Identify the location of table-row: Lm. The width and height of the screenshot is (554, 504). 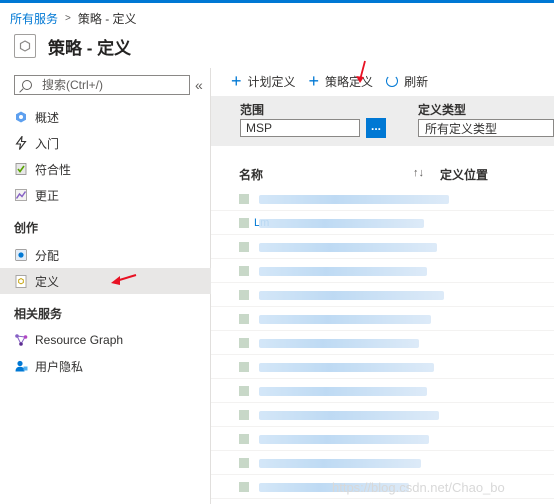
(382, 223).